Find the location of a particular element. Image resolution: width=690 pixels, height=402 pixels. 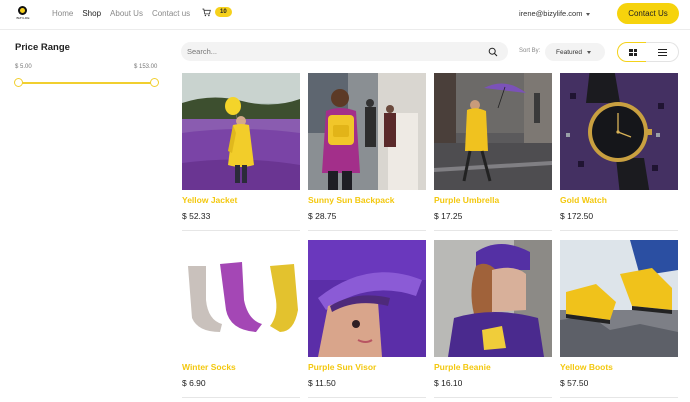

product-card: Purple Umbrella $ 17.25 is located at coordinates (493, 152).